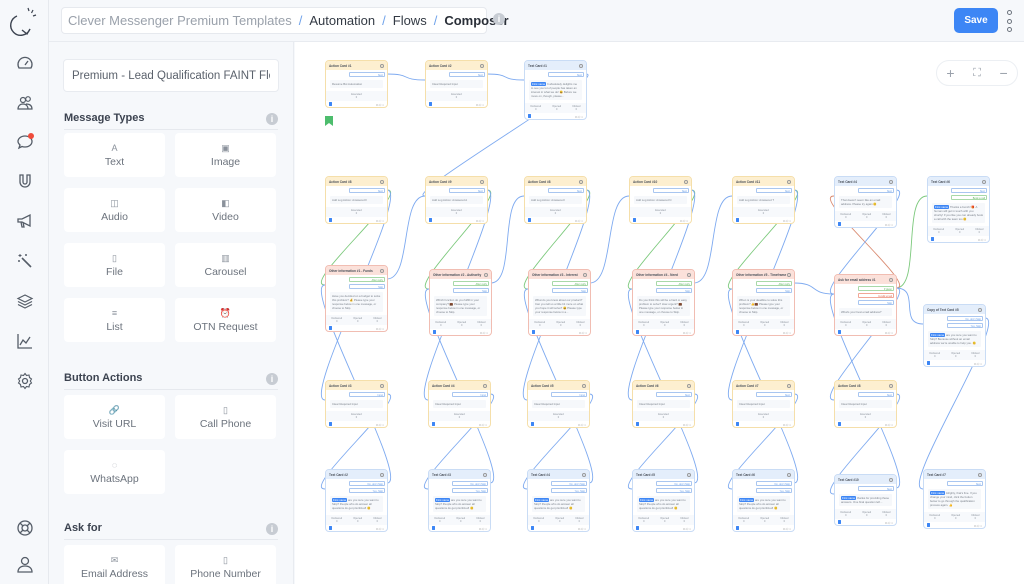  I want to click on card-header: Other information #3 - Interest, so click(559, 274).